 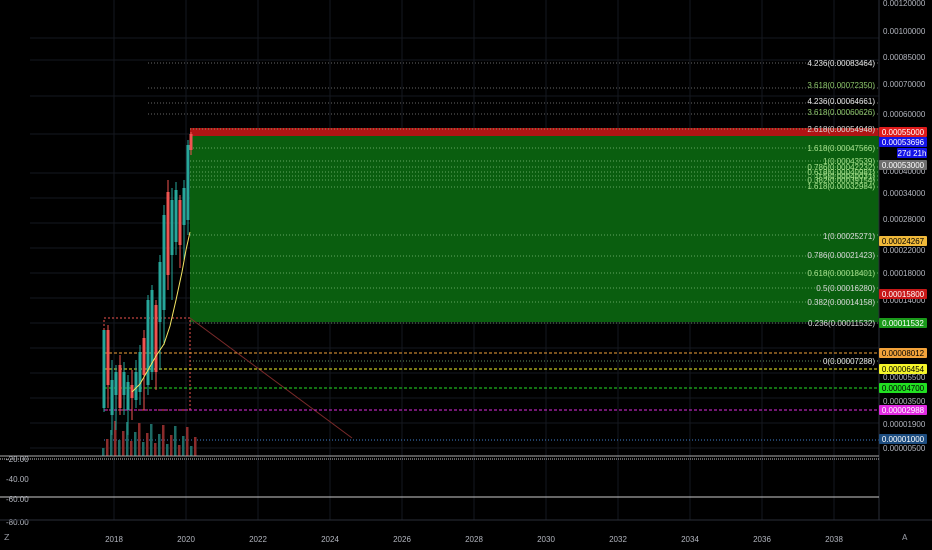 What do you see at coordinates (904, 31) in the screenshot?
I see `price-axis-label: 0.00100000` at bounding box center [904, 31].